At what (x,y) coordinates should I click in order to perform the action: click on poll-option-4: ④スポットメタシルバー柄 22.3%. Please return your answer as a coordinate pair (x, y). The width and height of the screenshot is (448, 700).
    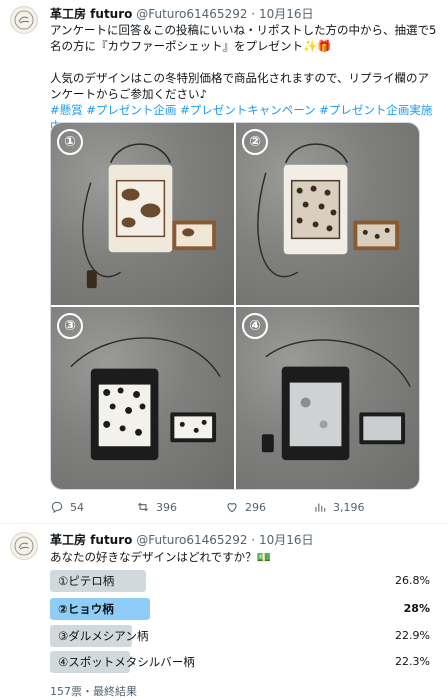
    Looking at the image, I should click on (244, 662).